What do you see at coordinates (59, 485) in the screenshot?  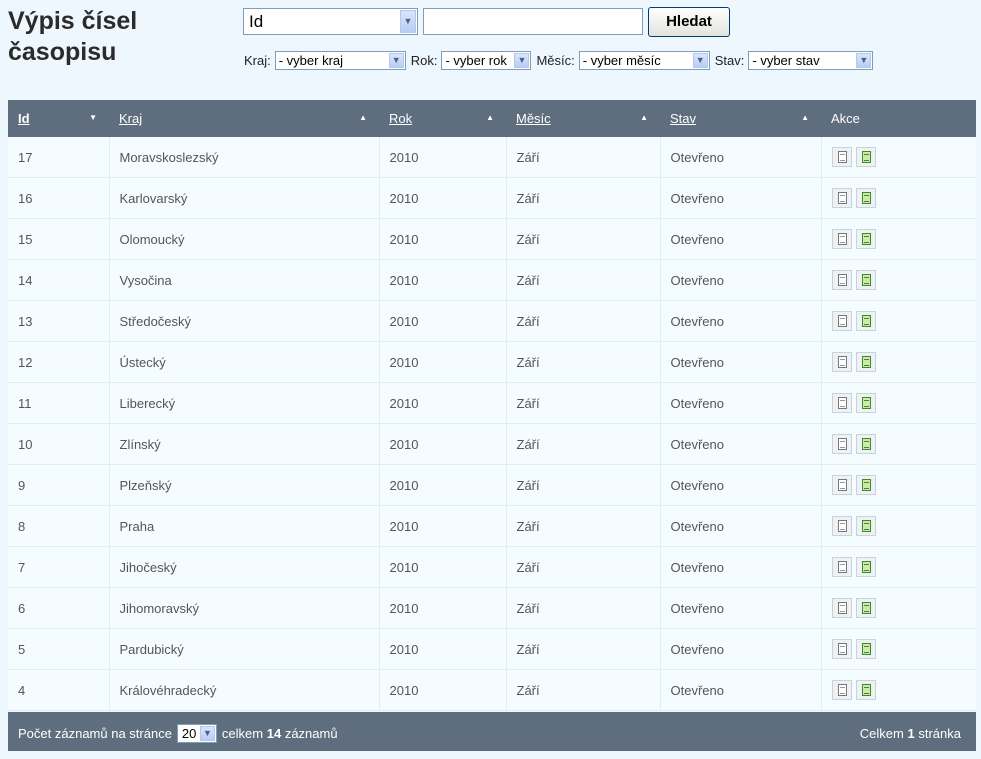 I see `cell-id: 9` at bounding box center [59, 485].